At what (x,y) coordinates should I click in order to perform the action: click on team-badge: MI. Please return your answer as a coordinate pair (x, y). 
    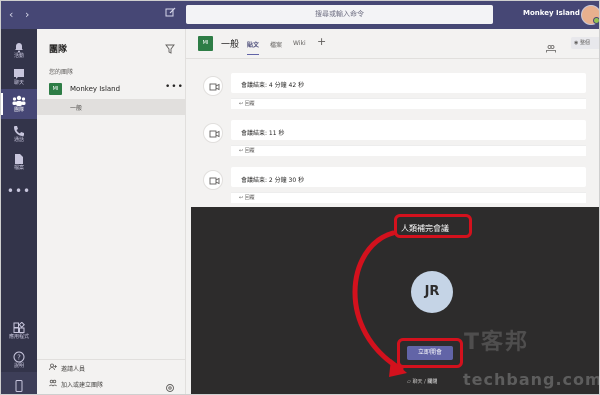
    Looking at the image, I should click on (55, 89).